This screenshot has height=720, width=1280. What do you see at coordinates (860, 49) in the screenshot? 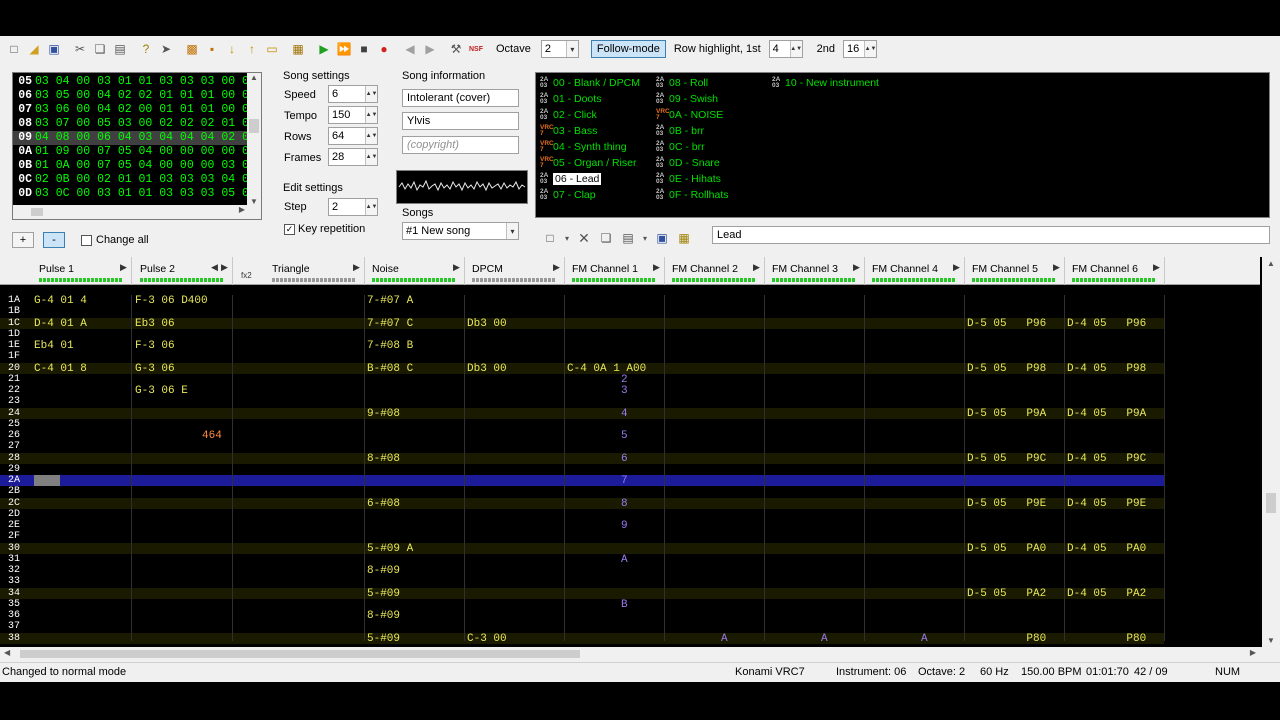
I see `row-highlight-2nd-input: 16 ▲▼` at bounding box center [860, 49].